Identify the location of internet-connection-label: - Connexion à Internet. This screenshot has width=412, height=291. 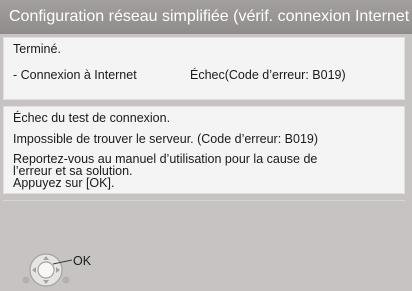
(75, 75).